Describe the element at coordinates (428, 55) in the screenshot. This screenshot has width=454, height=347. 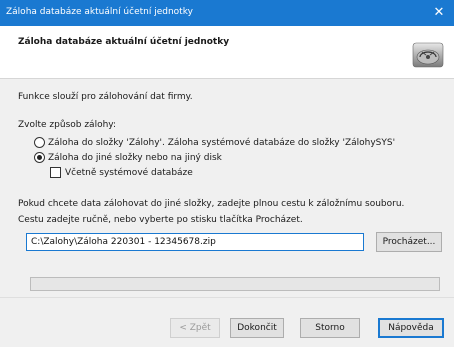
I see `database-backup-icon` at that location.